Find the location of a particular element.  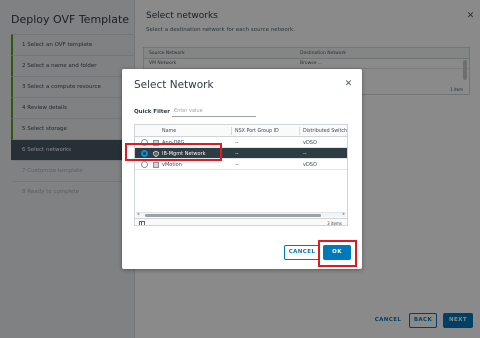

network-name-cell: App-DPG is located at coordinates (173, 143).